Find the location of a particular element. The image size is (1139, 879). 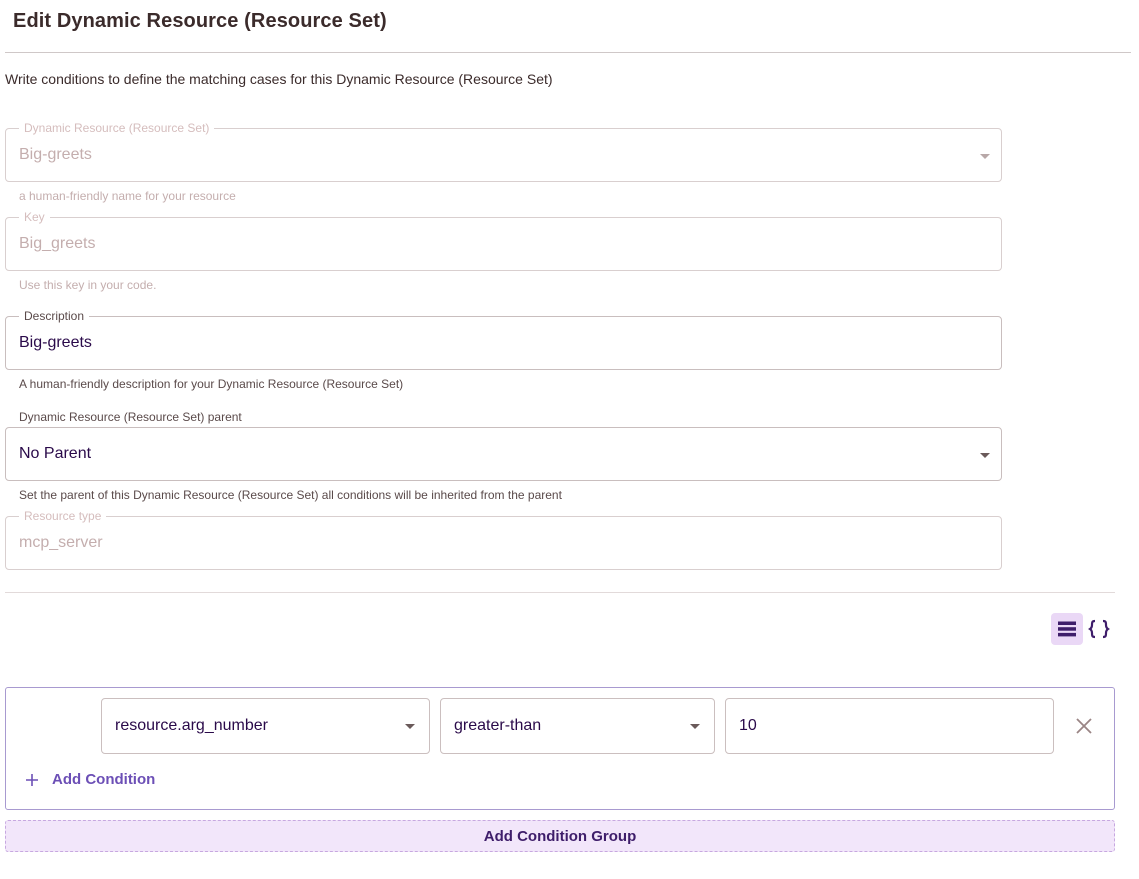

code-braces-icon is located at coordinates (1099, 629).